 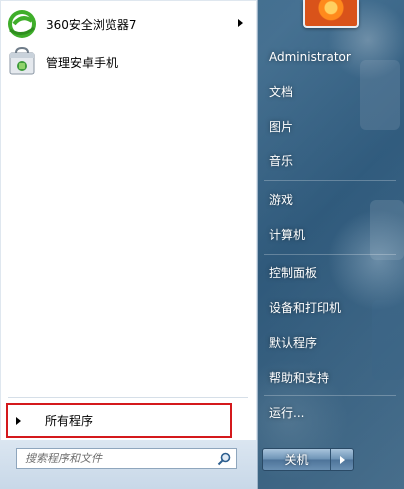 What do you see at coordinates (281, 160) in the screenshot?
I see `menu-item-label: 音乐` at bounding box center [281, 160].